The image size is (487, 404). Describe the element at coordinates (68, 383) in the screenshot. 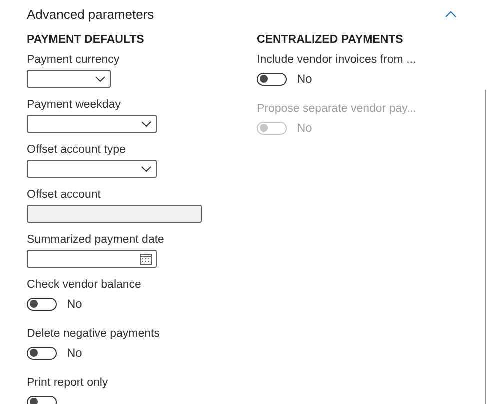

I see `field-label: Print report only` at that location.